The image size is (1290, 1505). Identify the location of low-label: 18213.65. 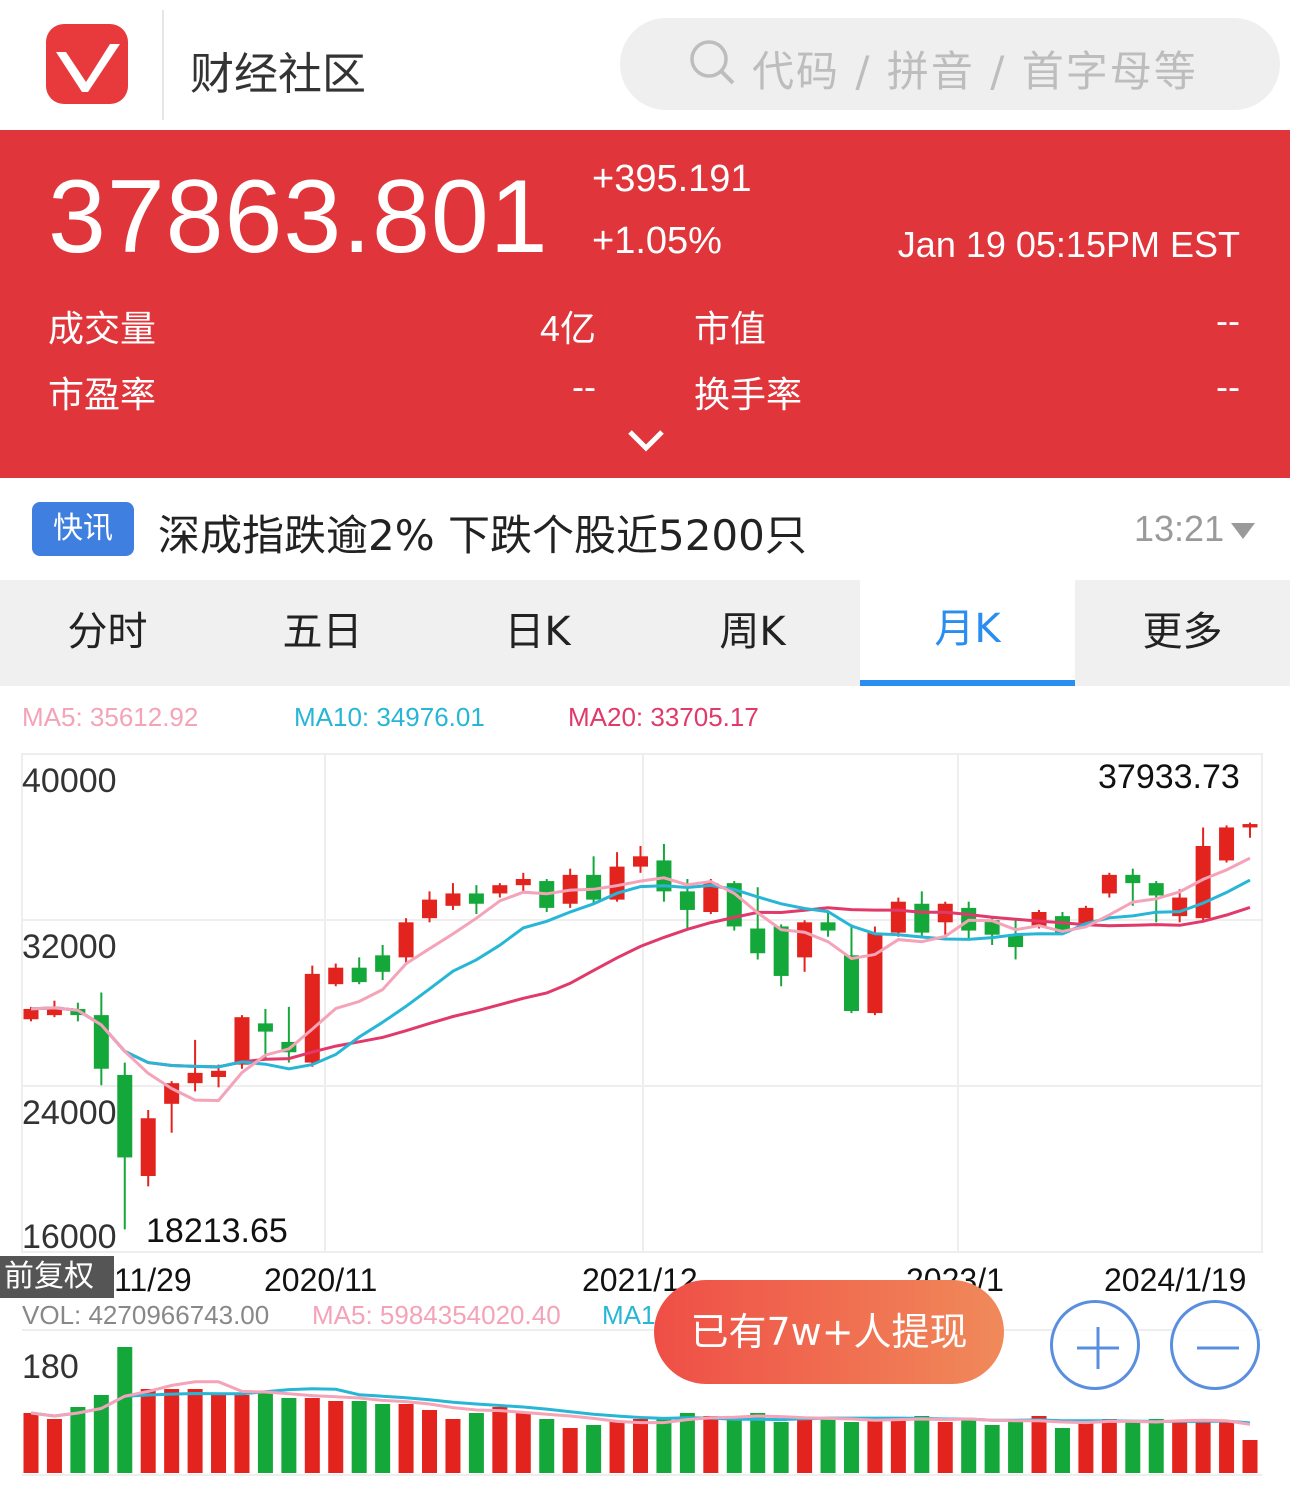
(217, 1231).